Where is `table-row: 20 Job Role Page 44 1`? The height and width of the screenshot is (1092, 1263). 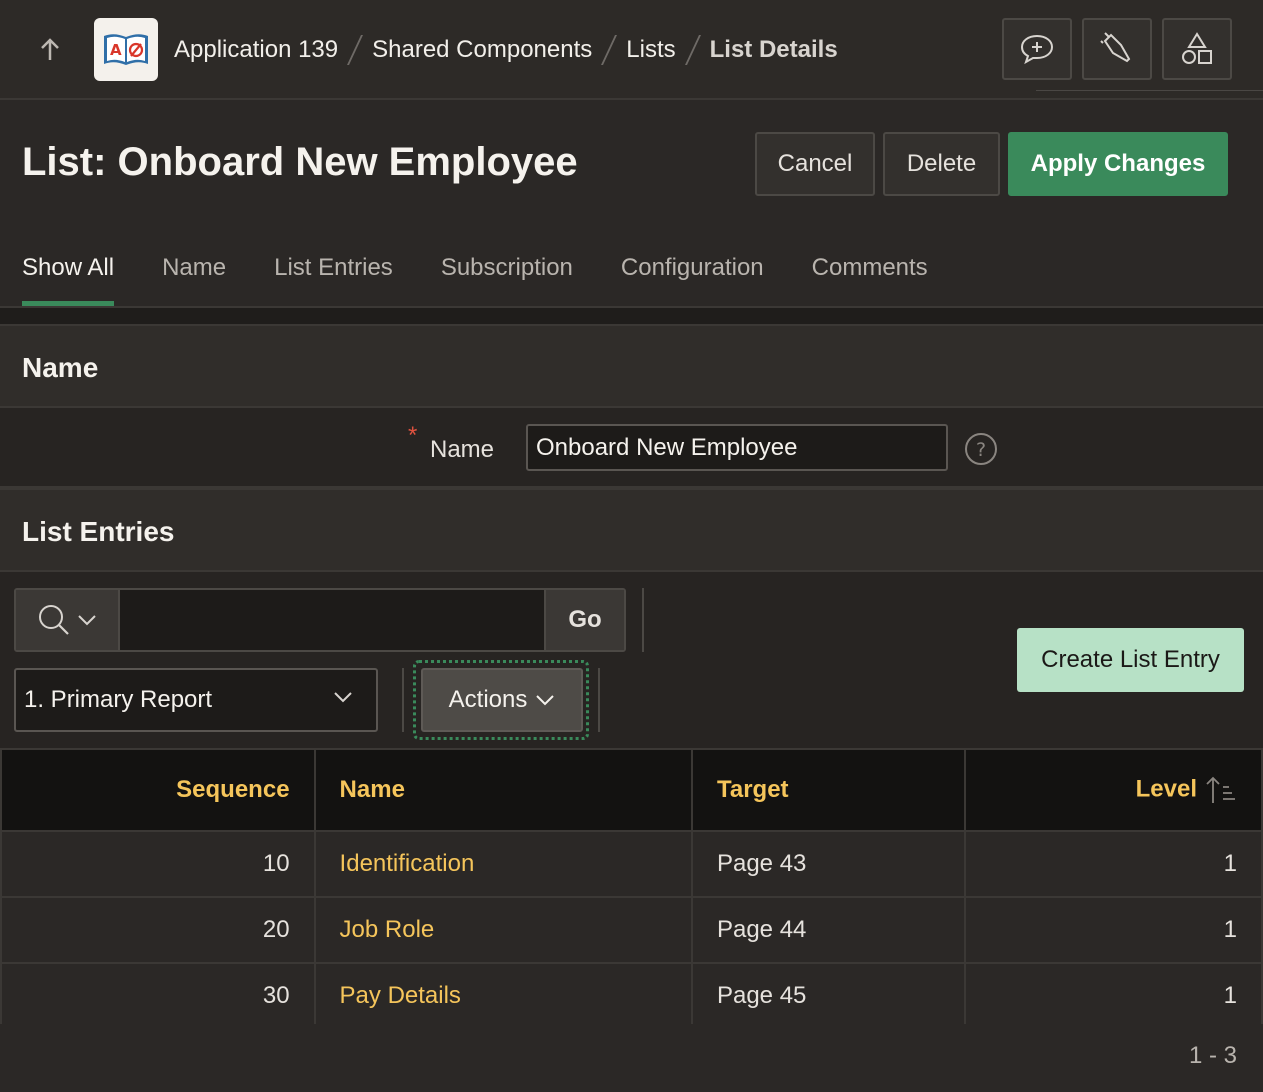 table-row: 20 Job Role Page 44 1 is located at coordinates (631, 930).